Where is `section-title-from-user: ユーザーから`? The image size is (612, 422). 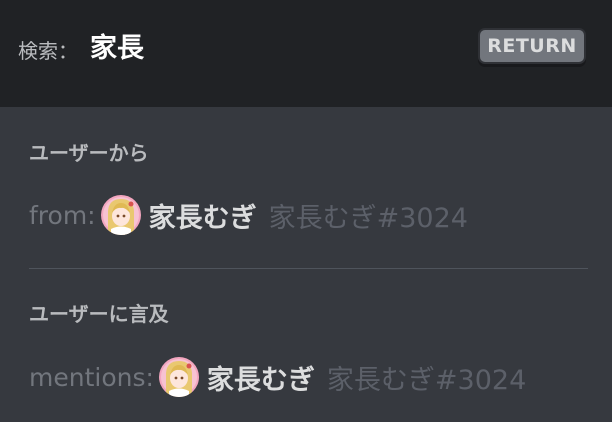
section-title-from-user: ユーザーから is located at coordinates (89, 153).